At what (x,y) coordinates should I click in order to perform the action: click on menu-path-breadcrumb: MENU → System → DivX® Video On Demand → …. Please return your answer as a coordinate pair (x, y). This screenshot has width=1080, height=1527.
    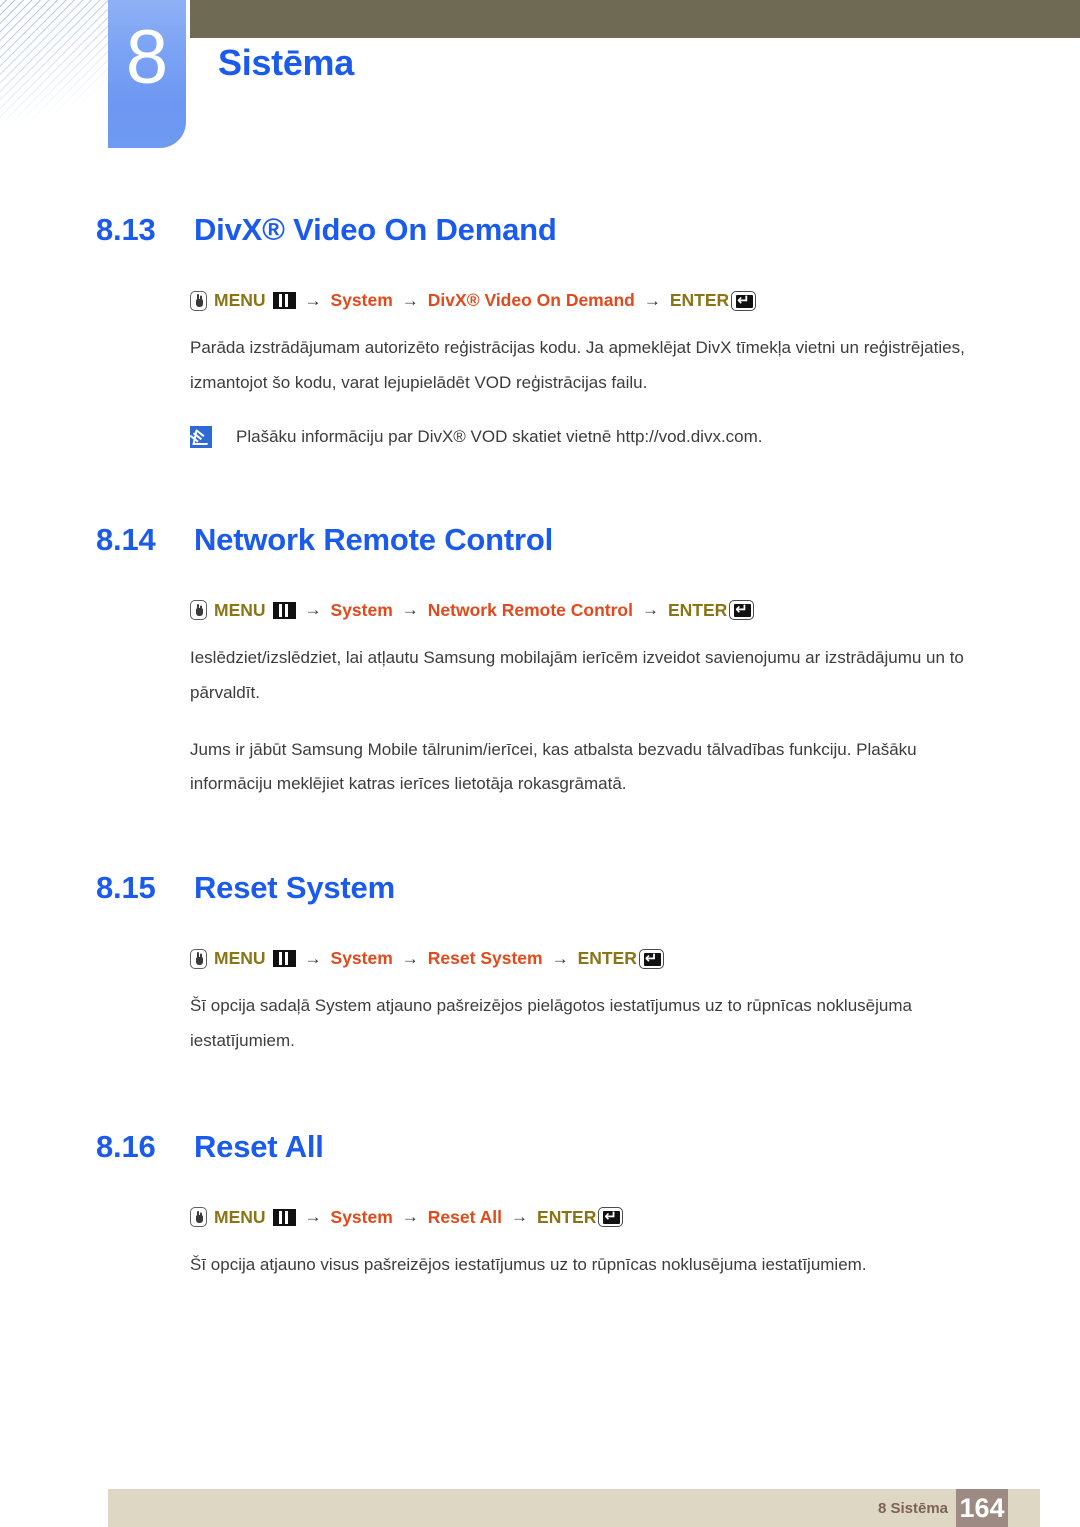
    Looking at the image, I should click on (635, 300).